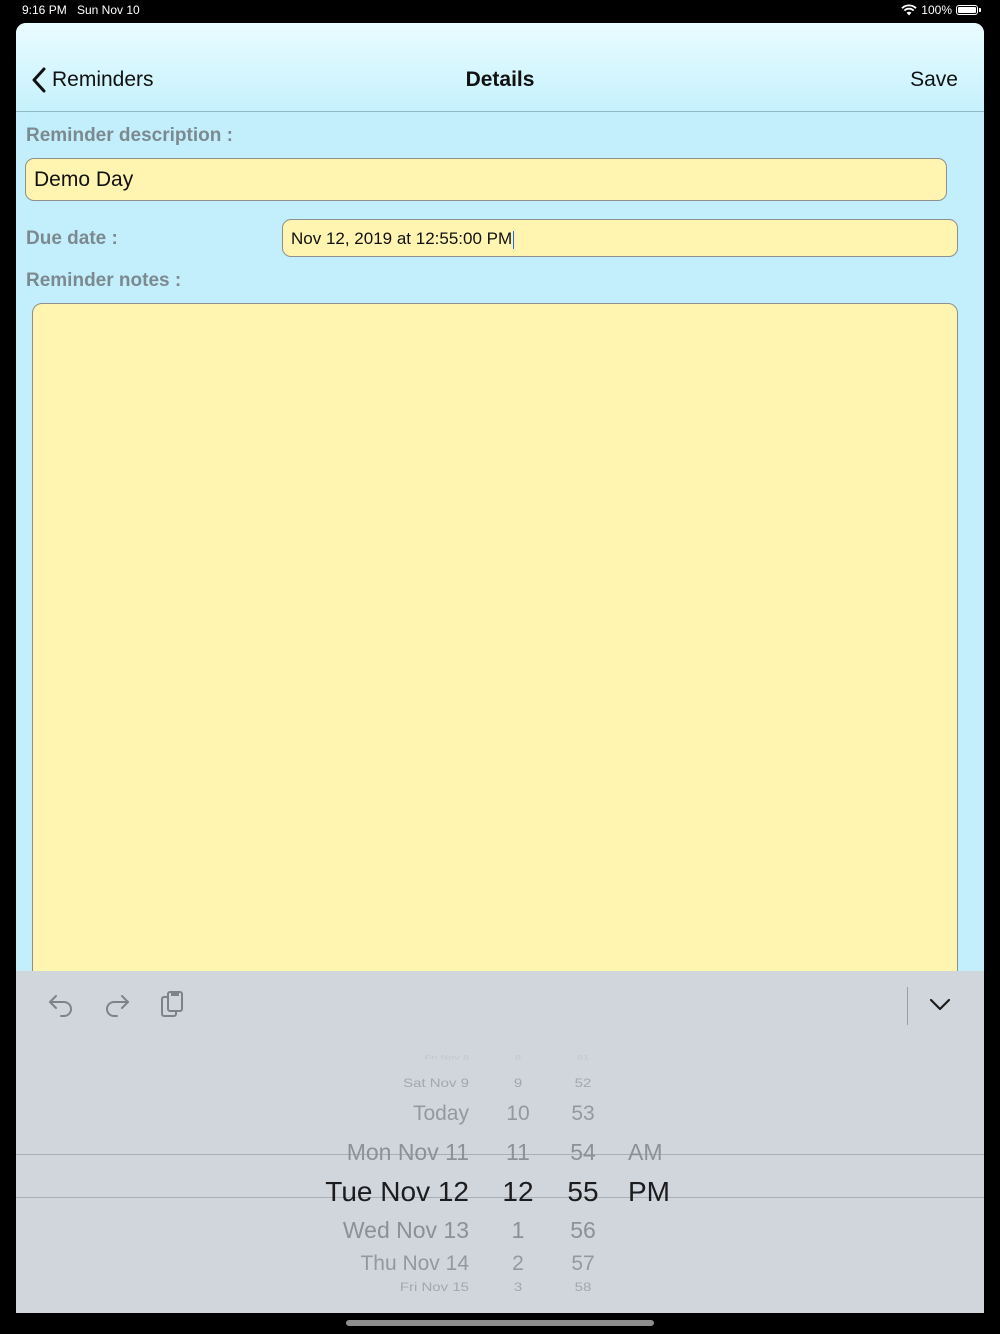 The width and height of the screenshot is (1000, 1334). What do you see at coordinates (518, 1288) in the screenshot?
I see `picker-hour-option: 3` at bounding box center [518, 1288].